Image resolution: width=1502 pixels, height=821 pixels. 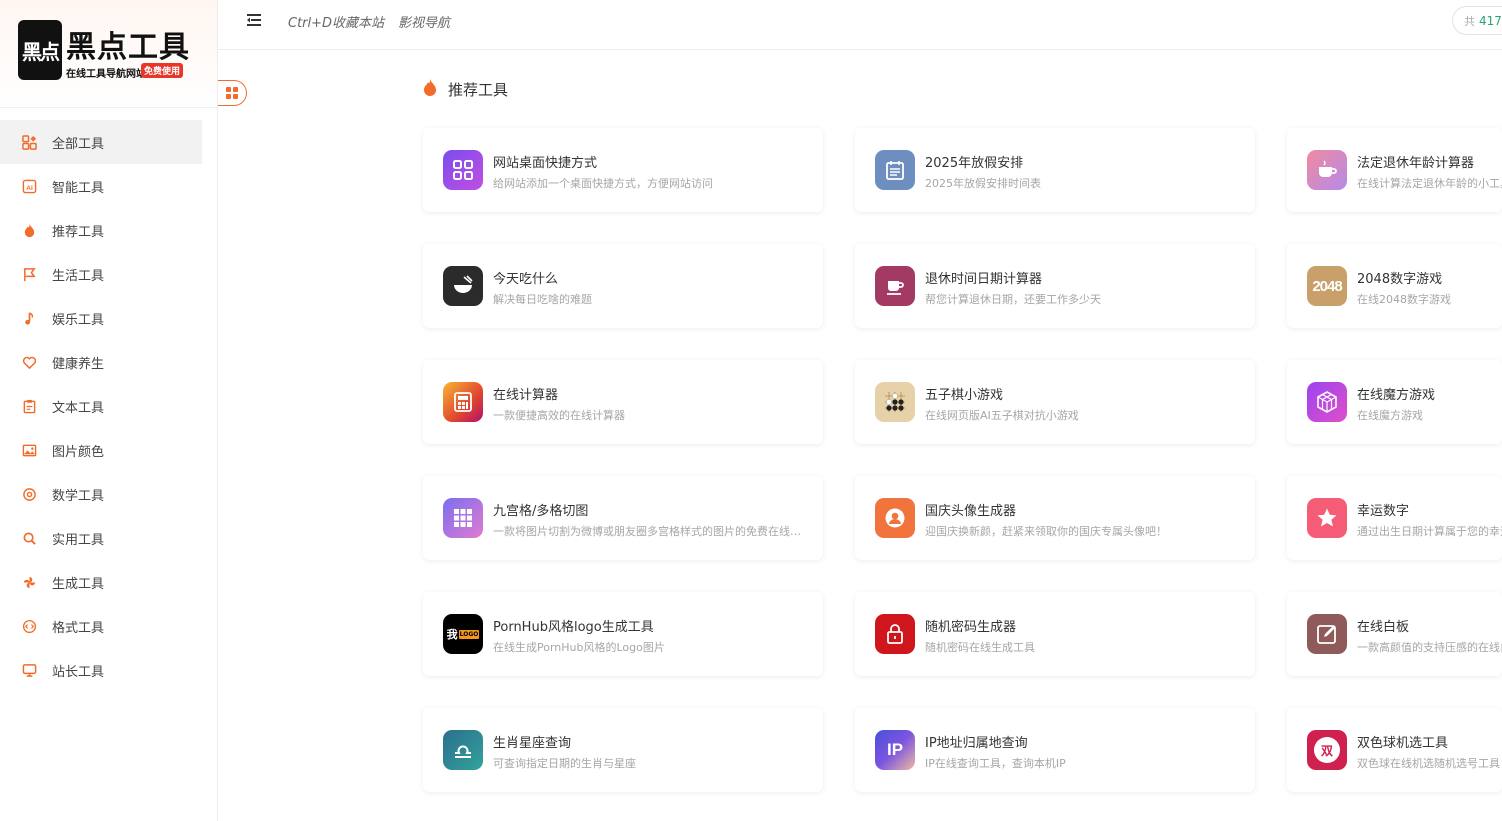 What do you see at coordinates (29, 494) in the screenshot?
I see `at-icon` at bounding box center [29, 494].